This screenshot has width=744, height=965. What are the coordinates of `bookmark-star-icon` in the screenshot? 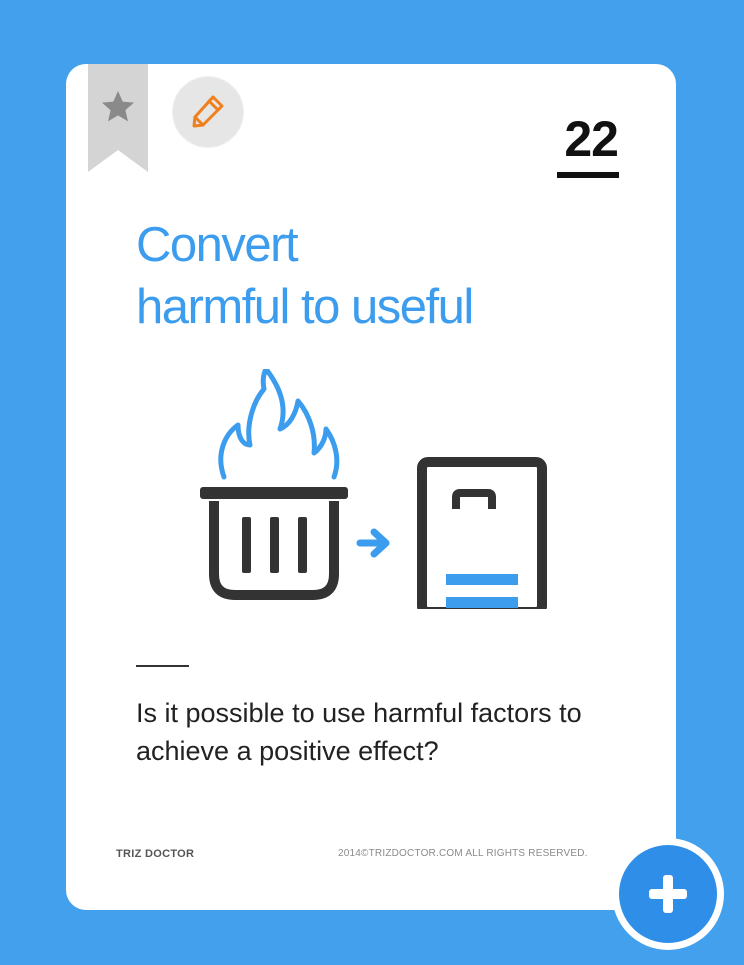 It's located at (118, 118).